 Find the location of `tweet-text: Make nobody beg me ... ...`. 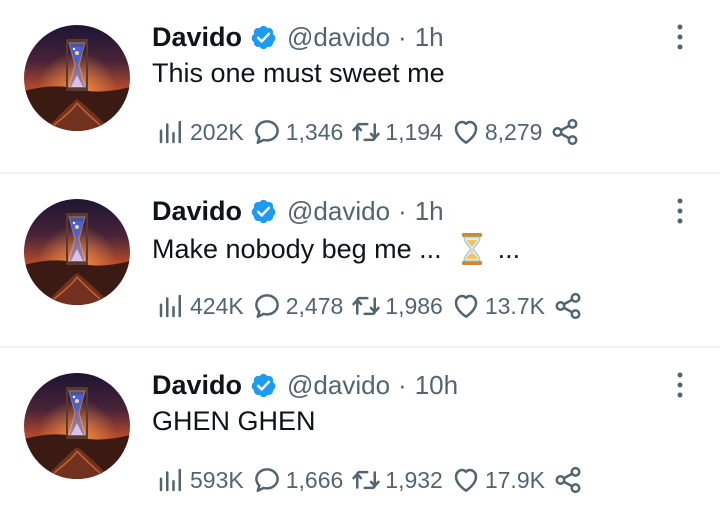

tweet-text: Make nobody beg me ... ... is located at coordinates (336, 249).